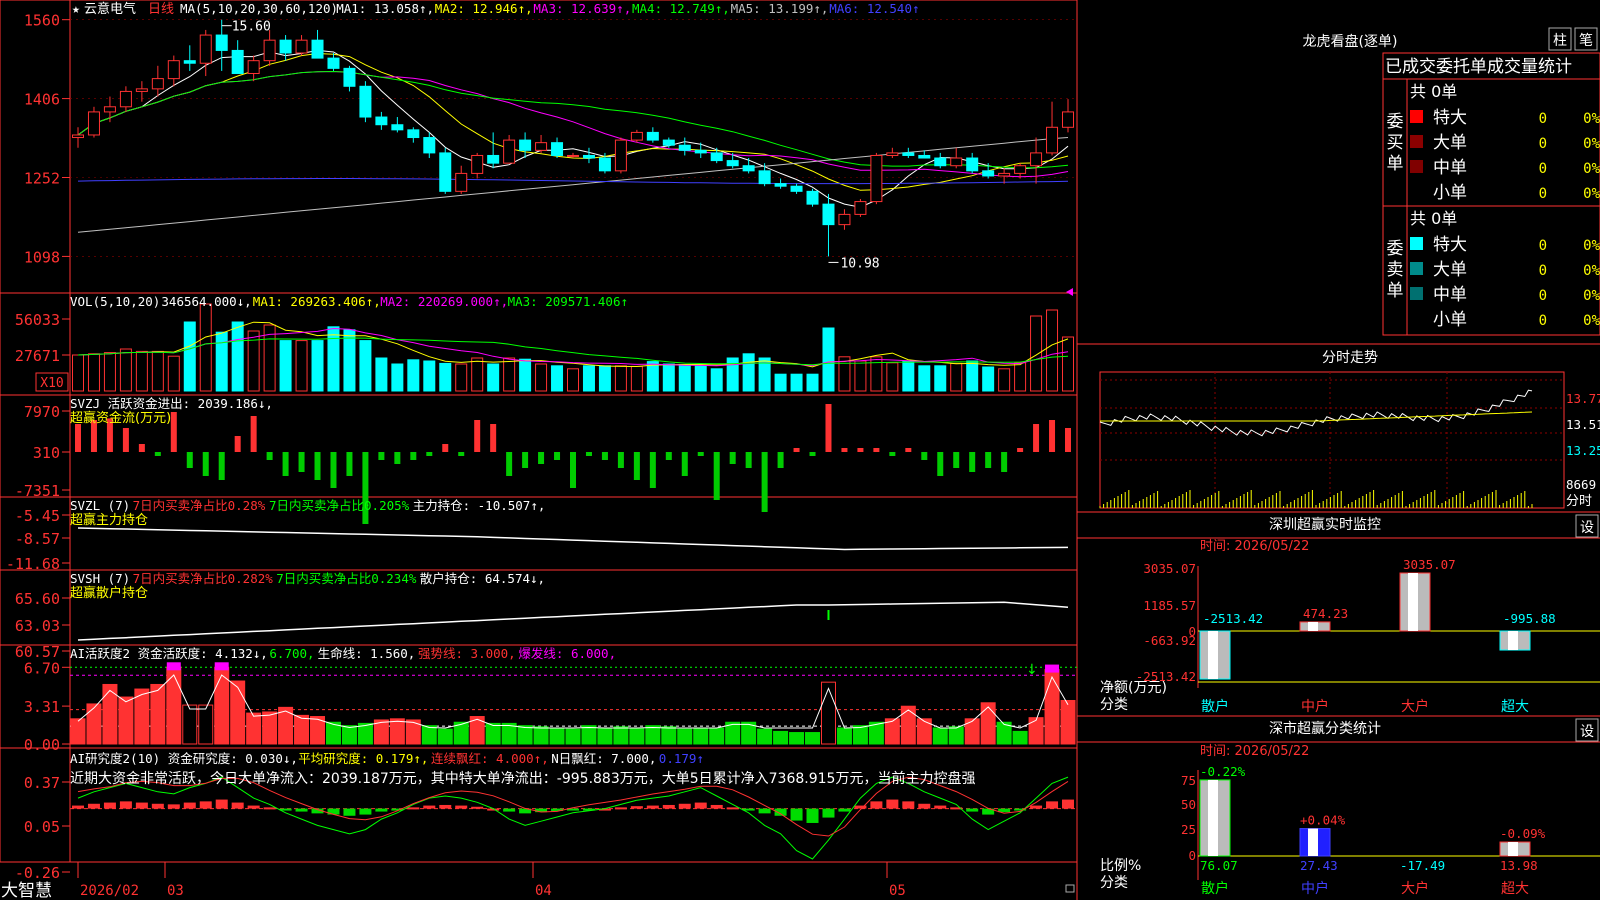 This screenshot has width=1600, height=900. Describe the element at coordinates (1233, 618) in the screenshot. I see `monitor-value-label: -2513.42` at that location.